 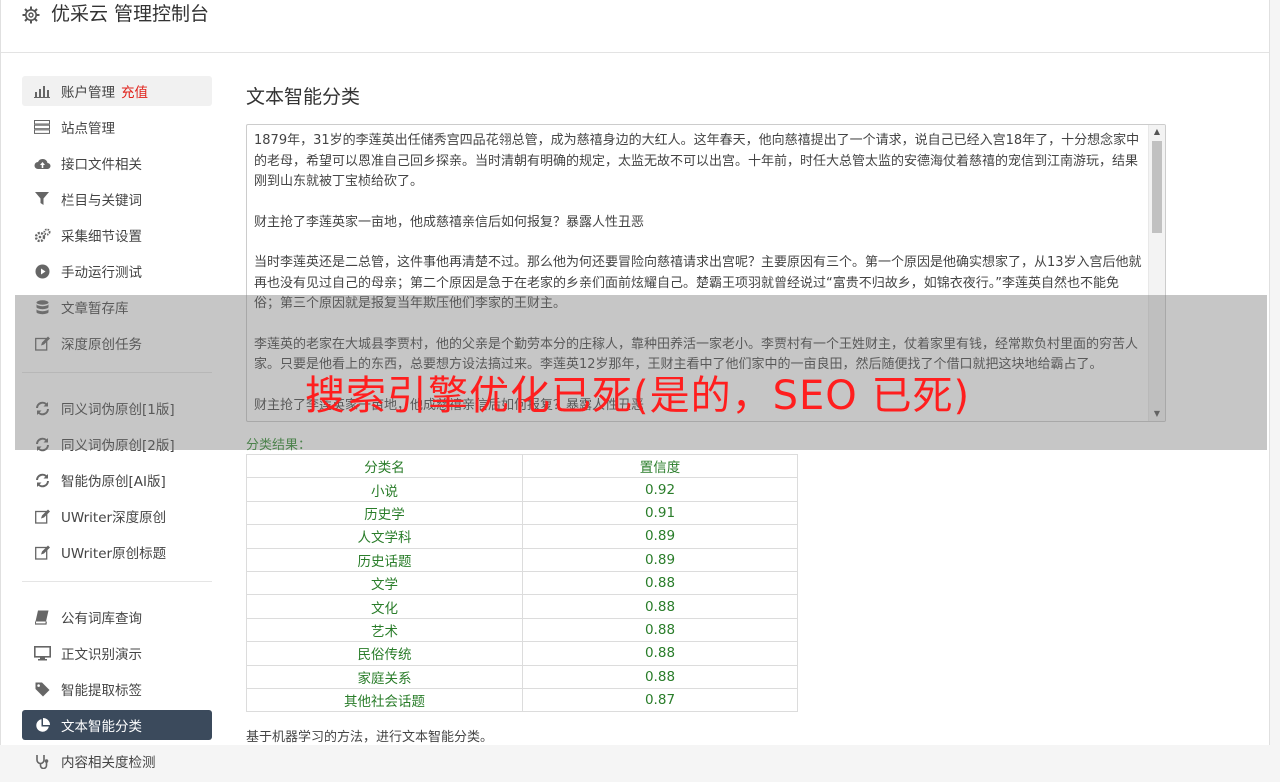 I want to click on sidebar-item-label: 接口文件相关, so click(x=101, y=165).